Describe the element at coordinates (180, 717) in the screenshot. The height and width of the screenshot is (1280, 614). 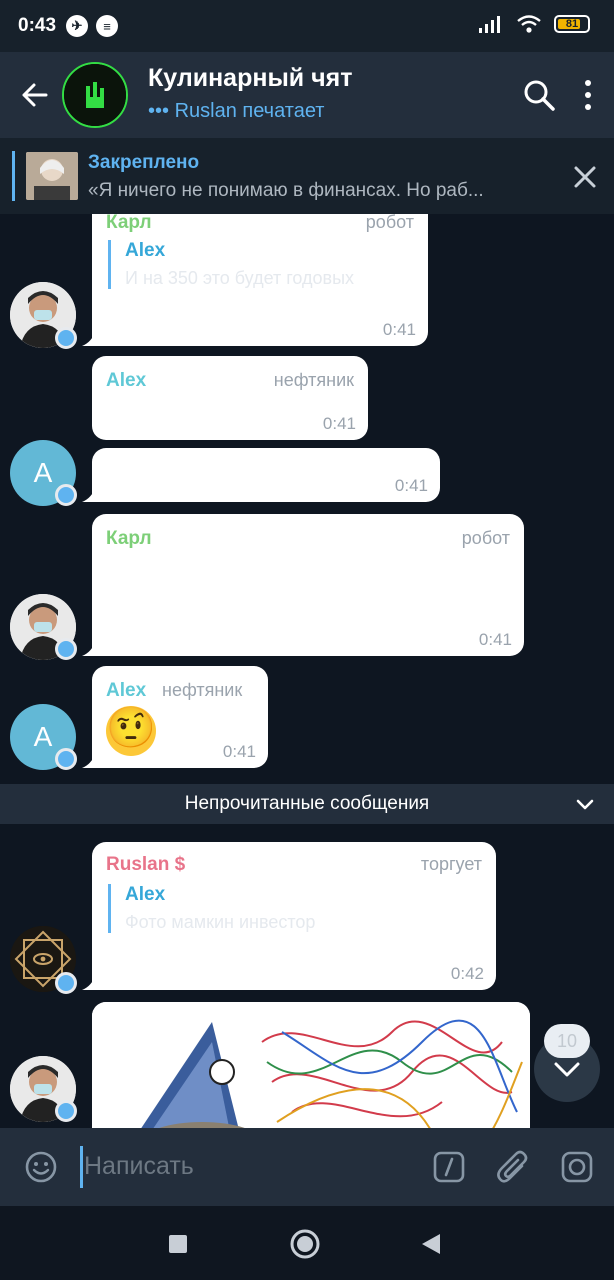
I see `message-bubble: Alex нефтяник 🤨 0:41` at that location.